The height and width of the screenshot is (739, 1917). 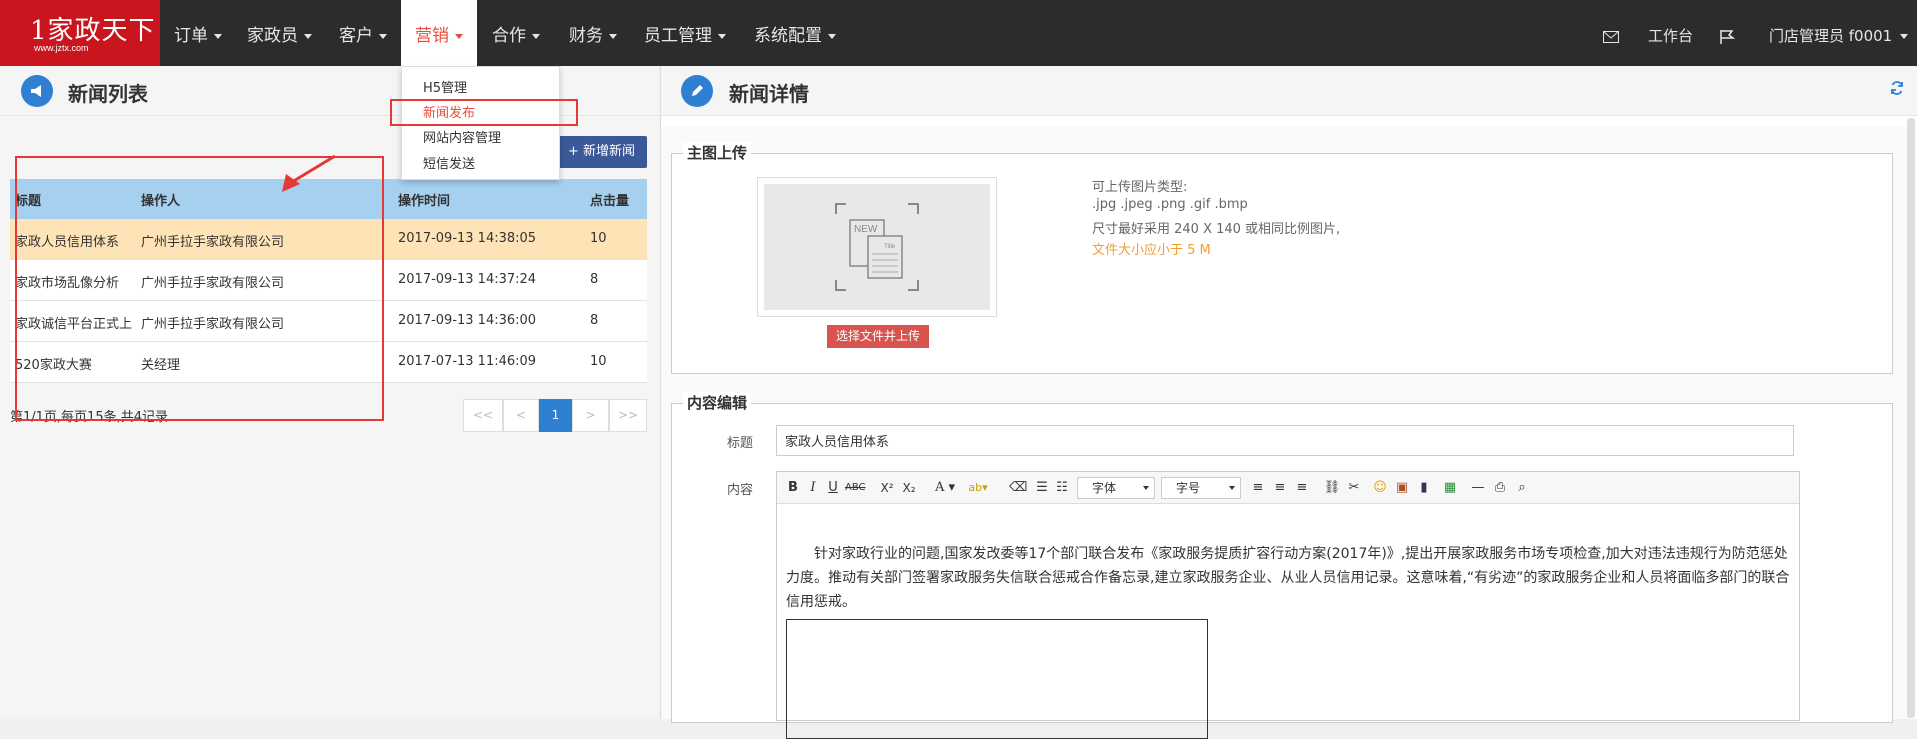 What do you see at coordinates (516, 33) in the screenshot?
I see `nav-cooperation: 合作` at bounding box center [516, 33].